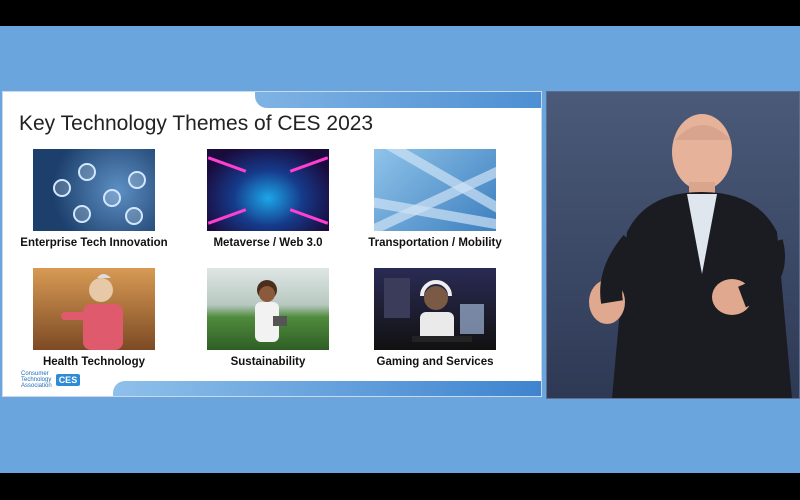 The image size is (800, 500). I want to click on theme-gaming: Gaming and Services, so click(435, 318).